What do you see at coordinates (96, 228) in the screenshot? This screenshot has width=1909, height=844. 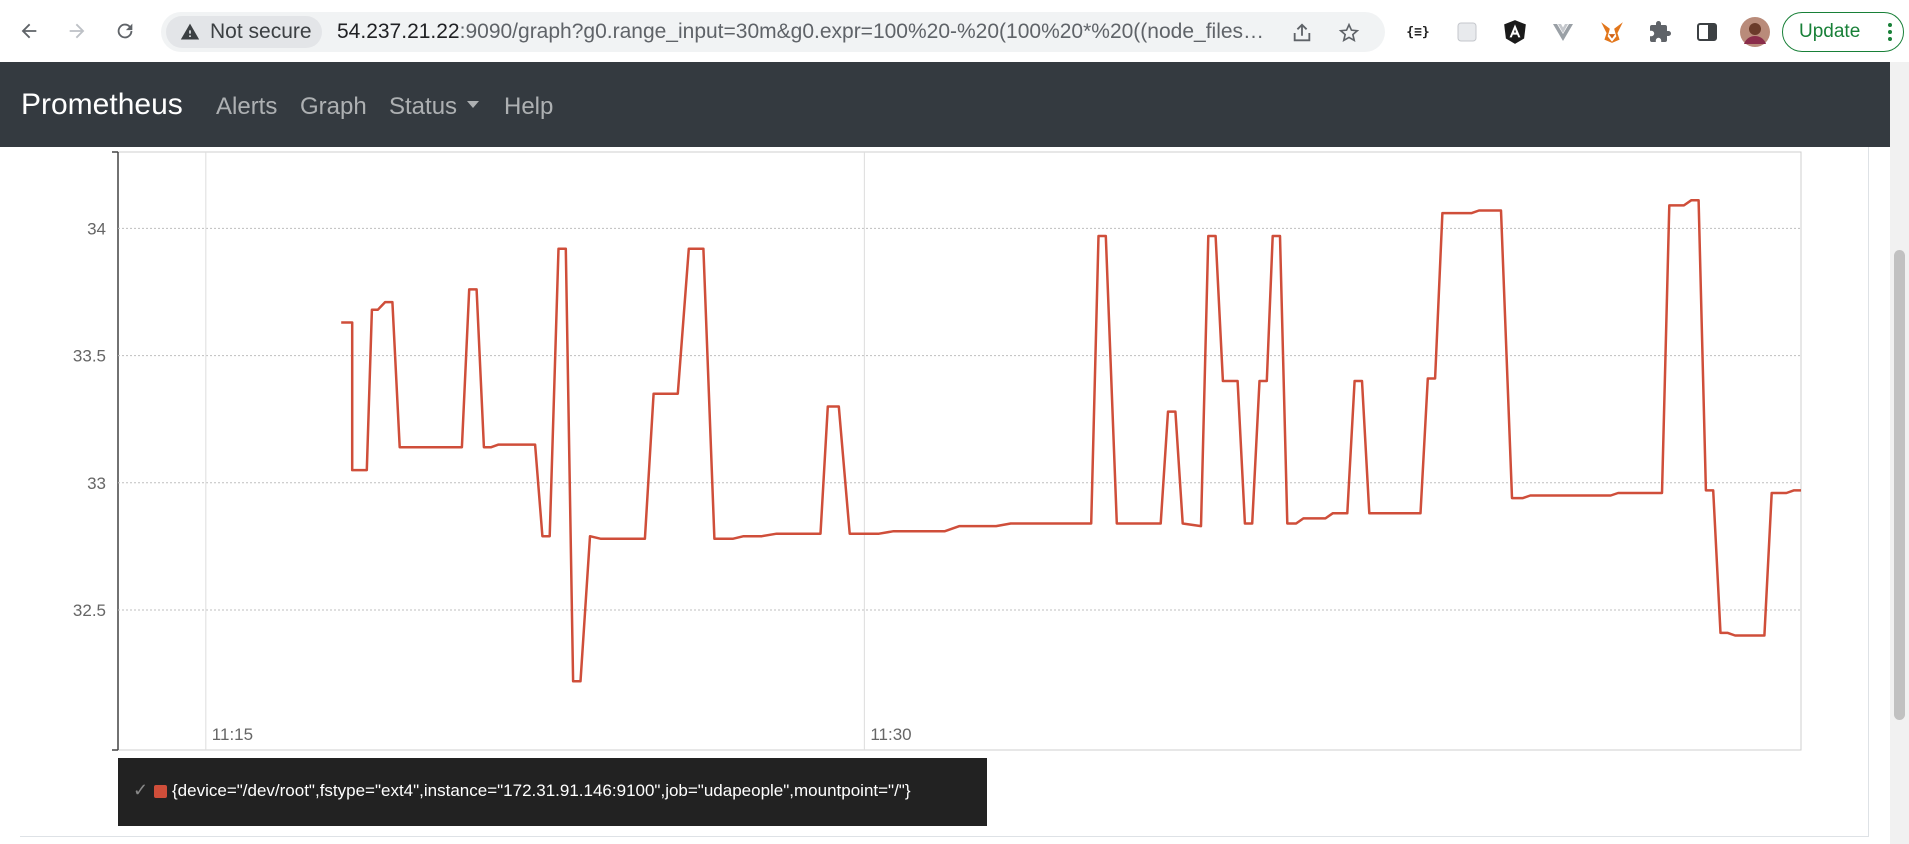 I see `y-tick-label: 34` at bounding box center [96, 228].